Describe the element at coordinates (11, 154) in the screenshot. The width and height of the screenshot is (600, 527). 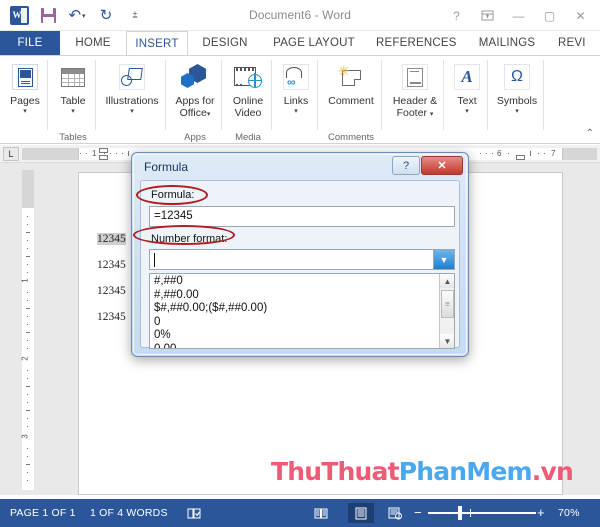
I see `tab-stop-selector: L` at that location.